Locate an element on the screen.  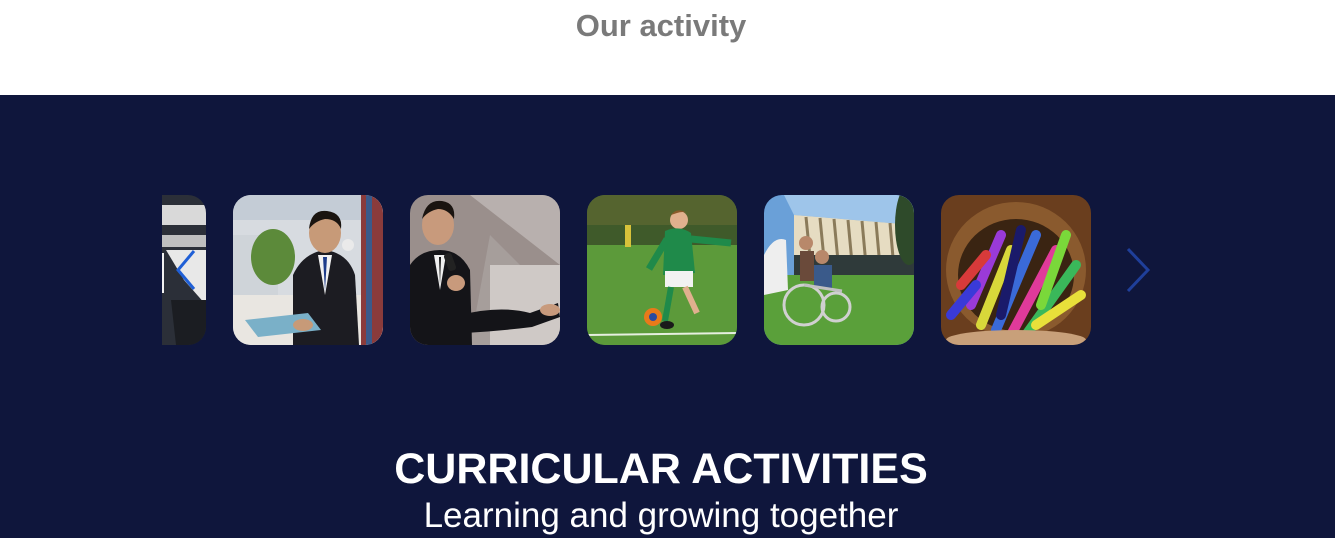
carousel-slide-boy-football is located at coordinates (662, 270).